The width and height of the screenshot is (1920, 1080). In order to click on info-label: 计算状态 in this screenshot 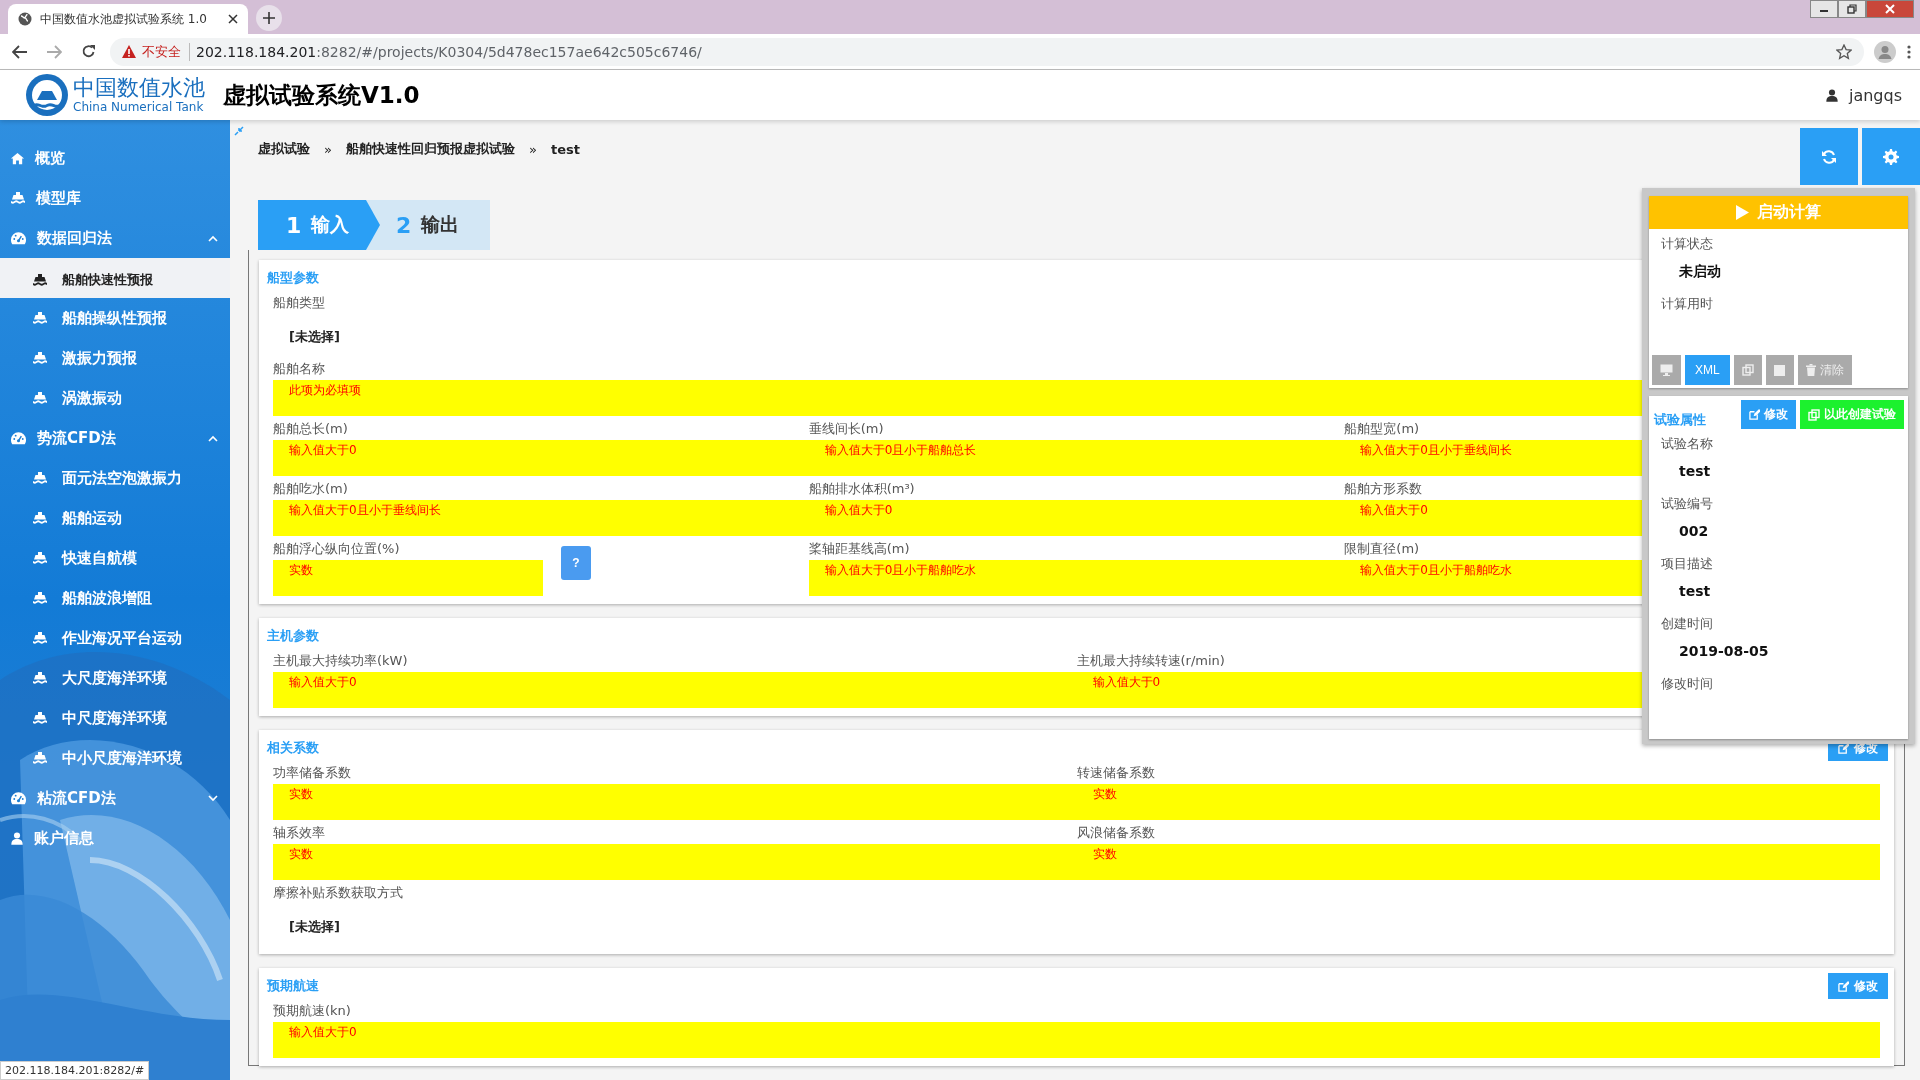, I will do `click(1687, 244)`.